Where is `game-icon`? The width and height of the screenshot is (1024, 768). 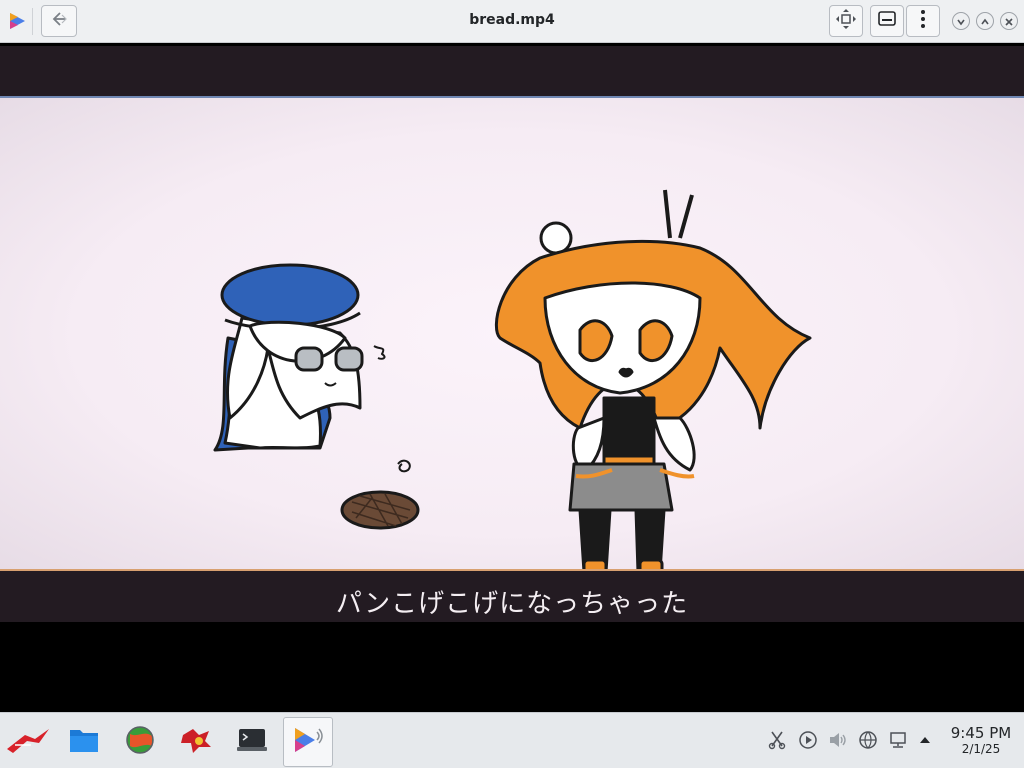 game-icon is located at coordinates (196, 742).